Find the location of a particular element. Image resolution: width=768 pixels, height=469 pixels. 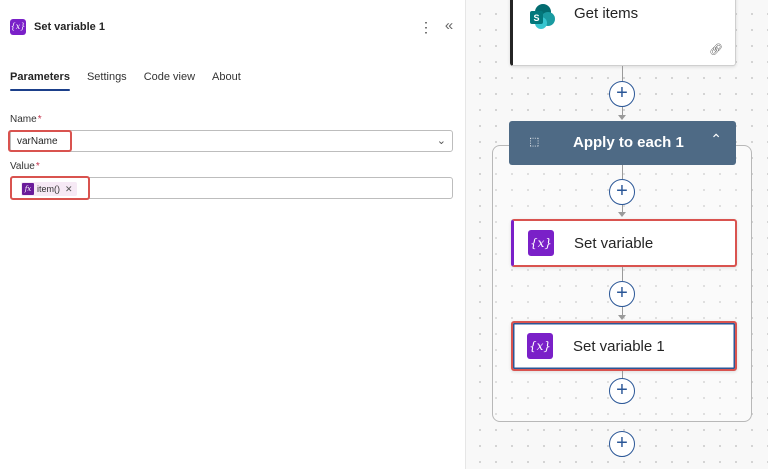

get-items-title: Get items is located at coordinates (606, 13).